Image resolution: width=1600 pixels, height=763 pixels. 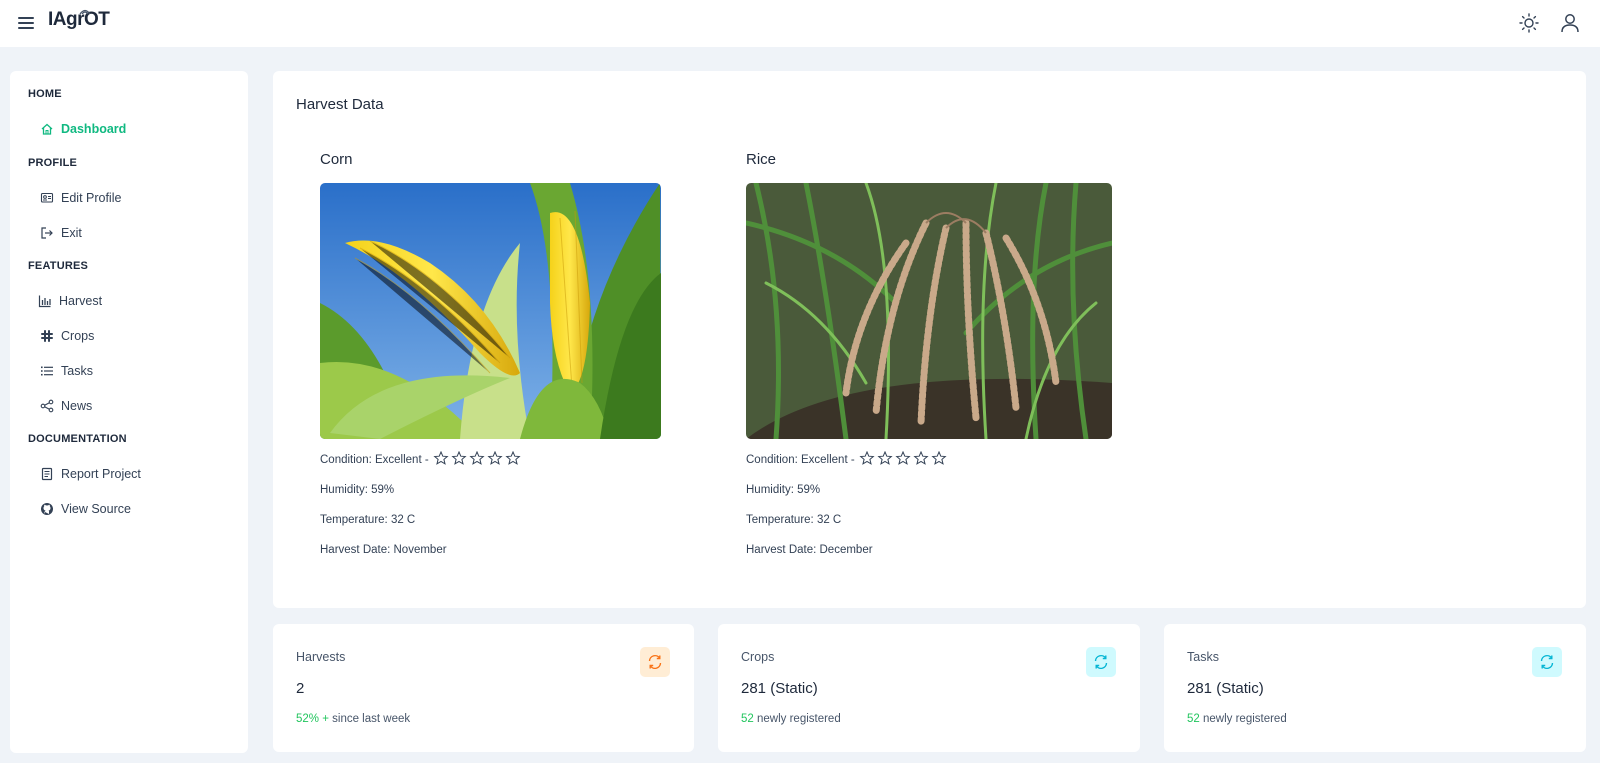 What do you see at coordinates (47, 197) in the screenshot?
I see `id-card-icon` at bounding box center [47, 197].